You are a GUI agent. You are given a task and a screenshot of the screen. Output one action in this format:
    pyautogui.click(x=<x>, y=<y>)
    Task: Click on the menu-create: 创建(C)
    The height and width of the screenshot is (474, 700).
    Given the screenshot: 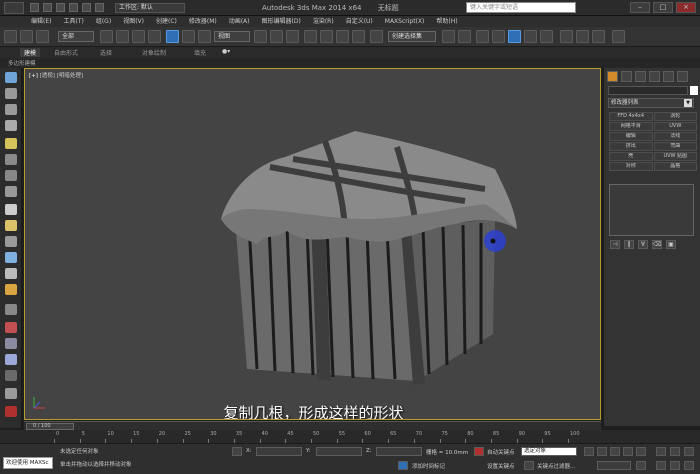 What is the action you would take?
    pyautogui.click(x=169, y=21)
    